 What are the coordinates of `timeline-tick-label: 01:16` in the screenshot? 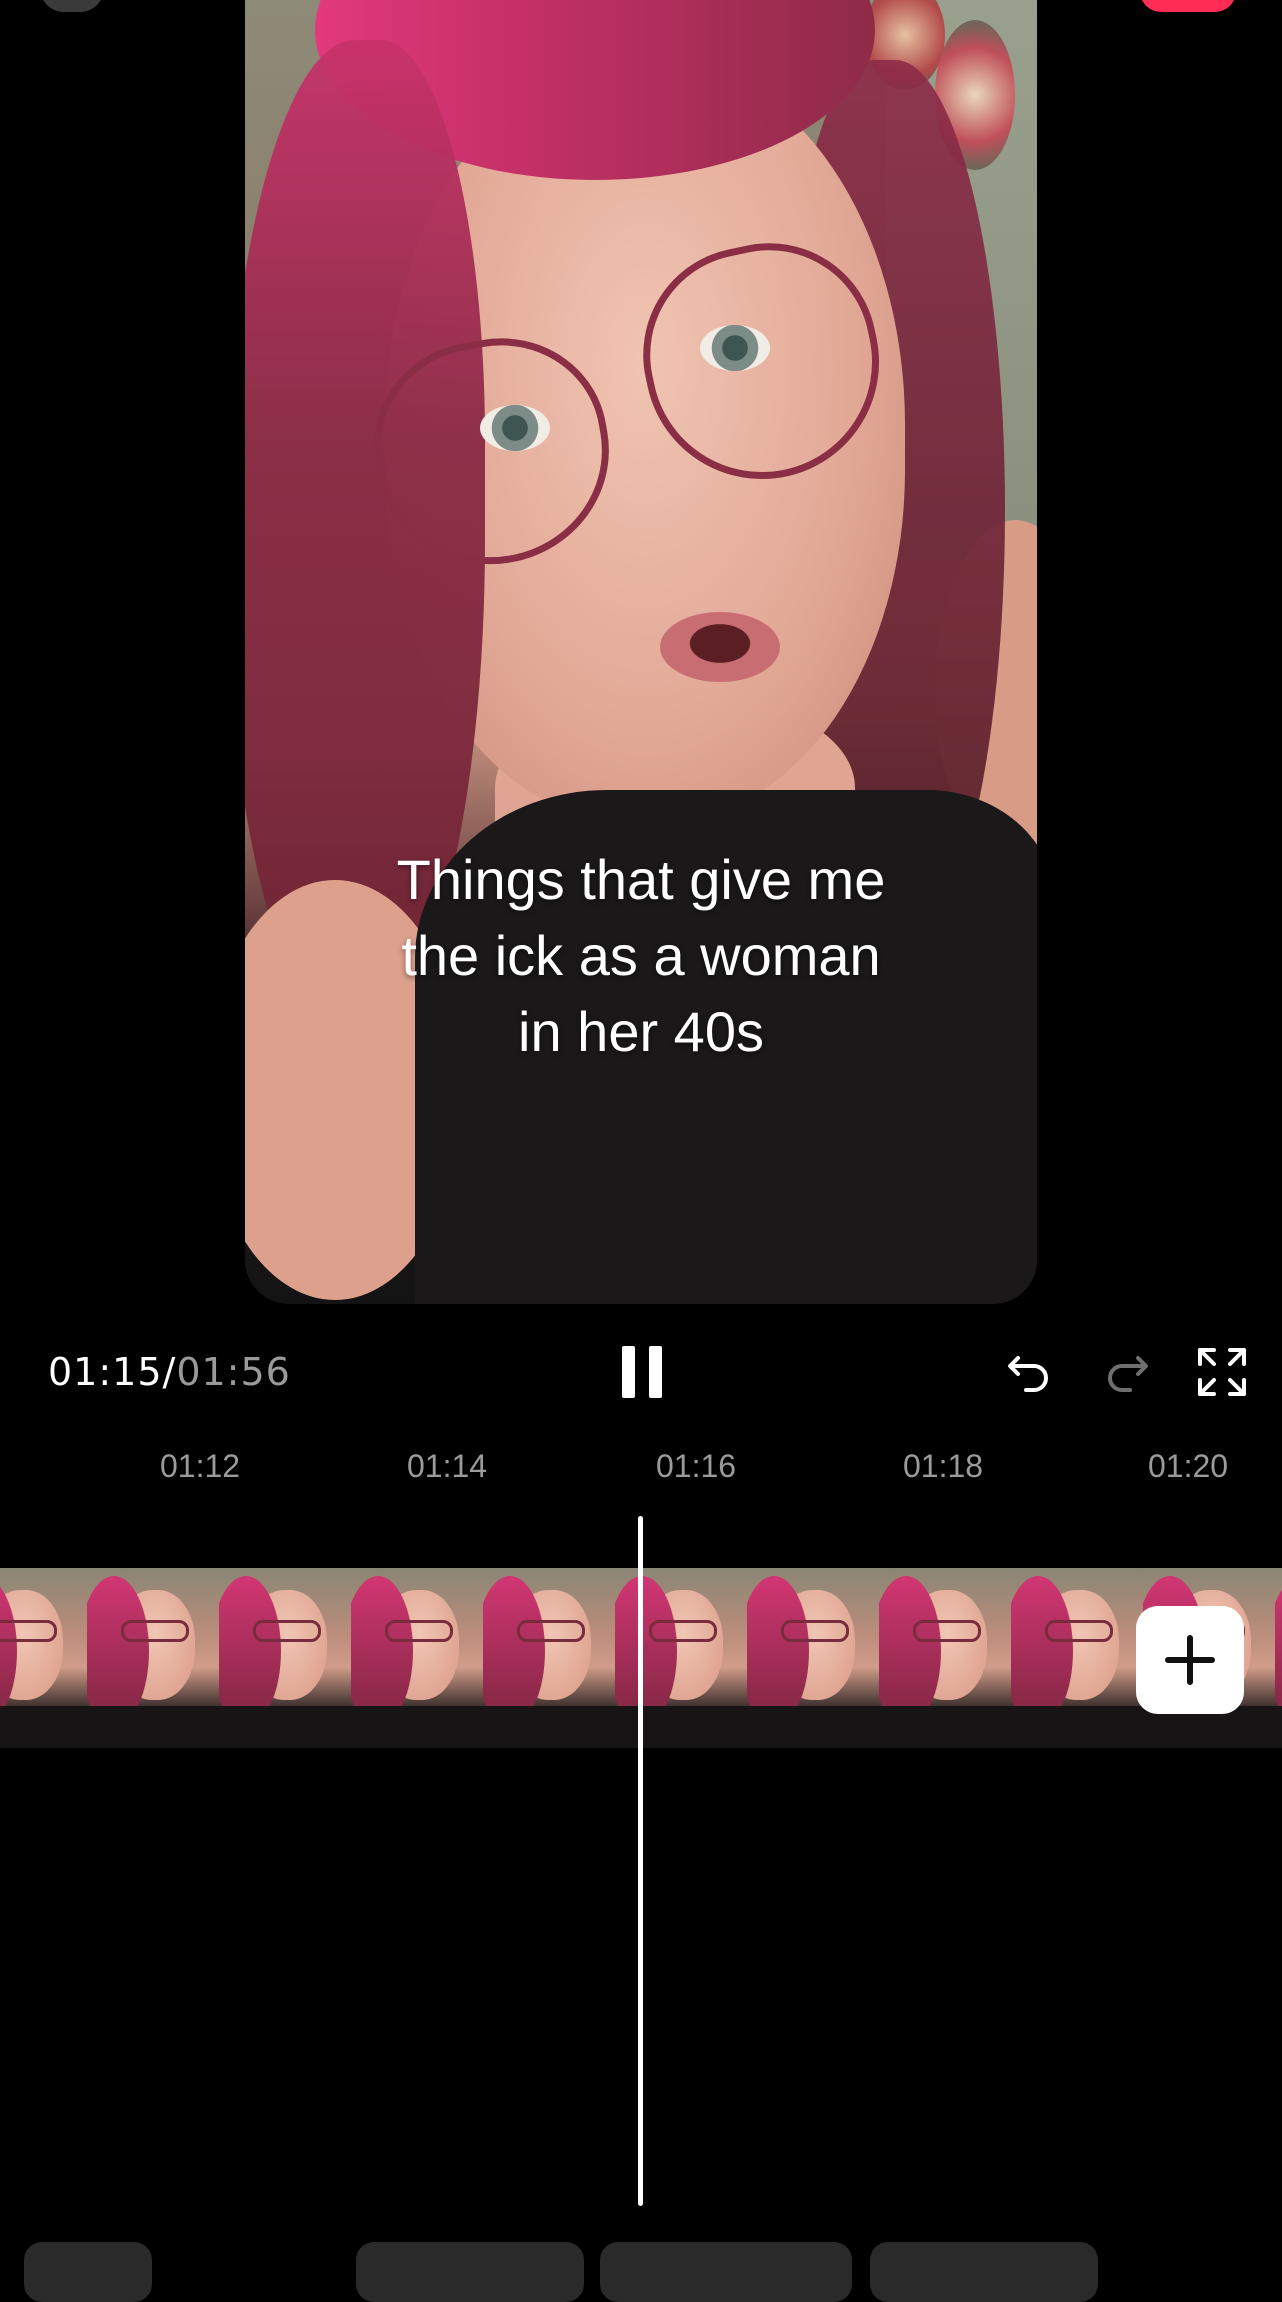 It's located at (696, 1466).